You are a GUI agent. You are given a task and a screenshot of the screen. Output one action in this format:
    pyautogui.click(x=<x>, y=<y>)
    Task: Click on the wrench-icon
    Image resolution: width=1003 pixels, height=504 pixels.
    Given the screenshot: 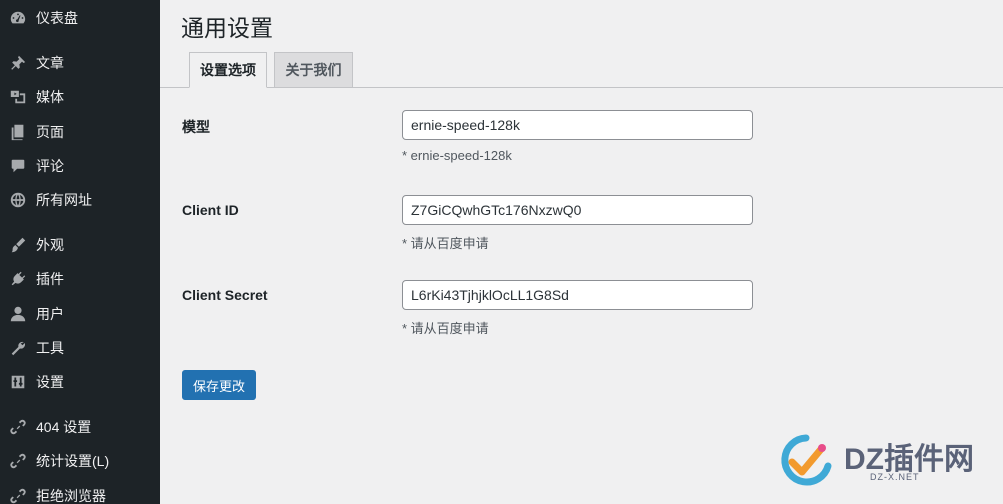 What is the action you would take?
    pyautogui.click(x=18, y=348)
    